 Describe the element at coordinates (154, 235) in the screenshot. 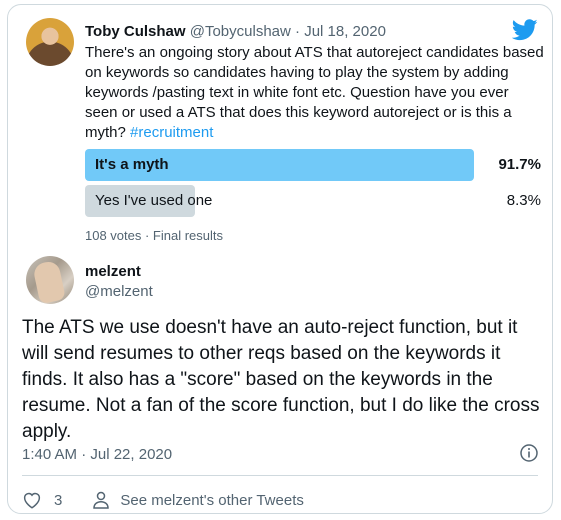

I see `poll-results-meta: 108 votes · Final results` at that location.